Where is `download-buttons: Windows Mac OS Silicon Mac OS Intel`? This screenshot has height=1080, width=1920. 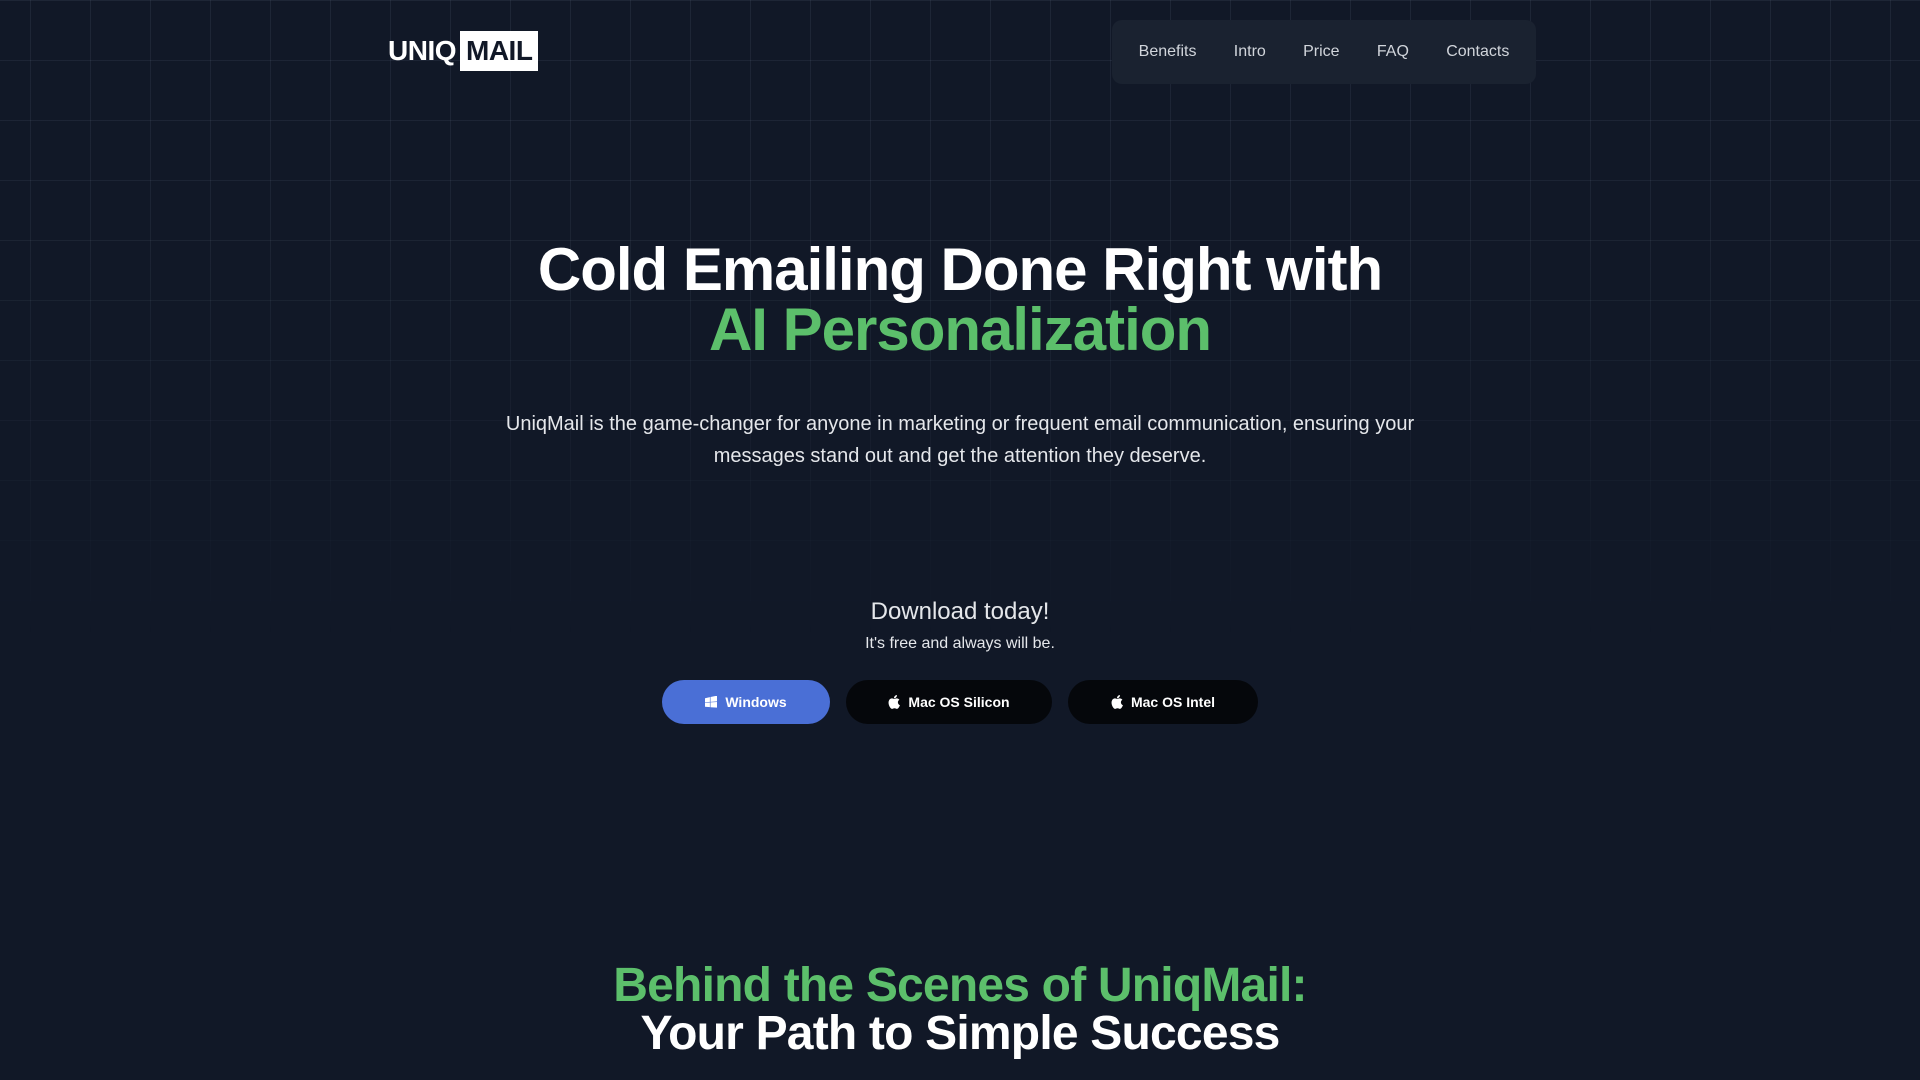 download-buttons: Windows Mac OS Silicon Mac OS Intel is located at coordinates (960, 702).